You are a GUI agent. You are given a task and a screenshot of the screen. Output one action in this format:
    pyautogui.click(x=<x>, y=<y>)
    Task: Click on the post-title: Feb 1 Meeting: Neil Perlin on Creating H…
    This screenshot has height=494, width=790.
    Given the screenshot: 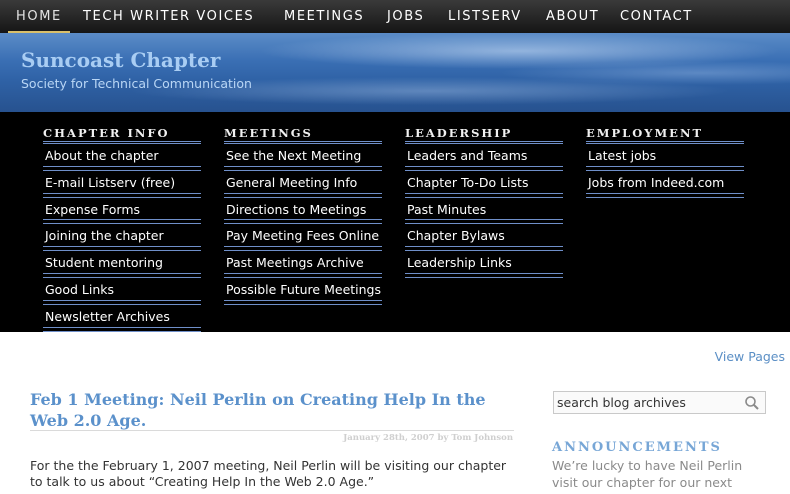 What is the action you would take?
    pyautogui.click(x=270, y=410)
    